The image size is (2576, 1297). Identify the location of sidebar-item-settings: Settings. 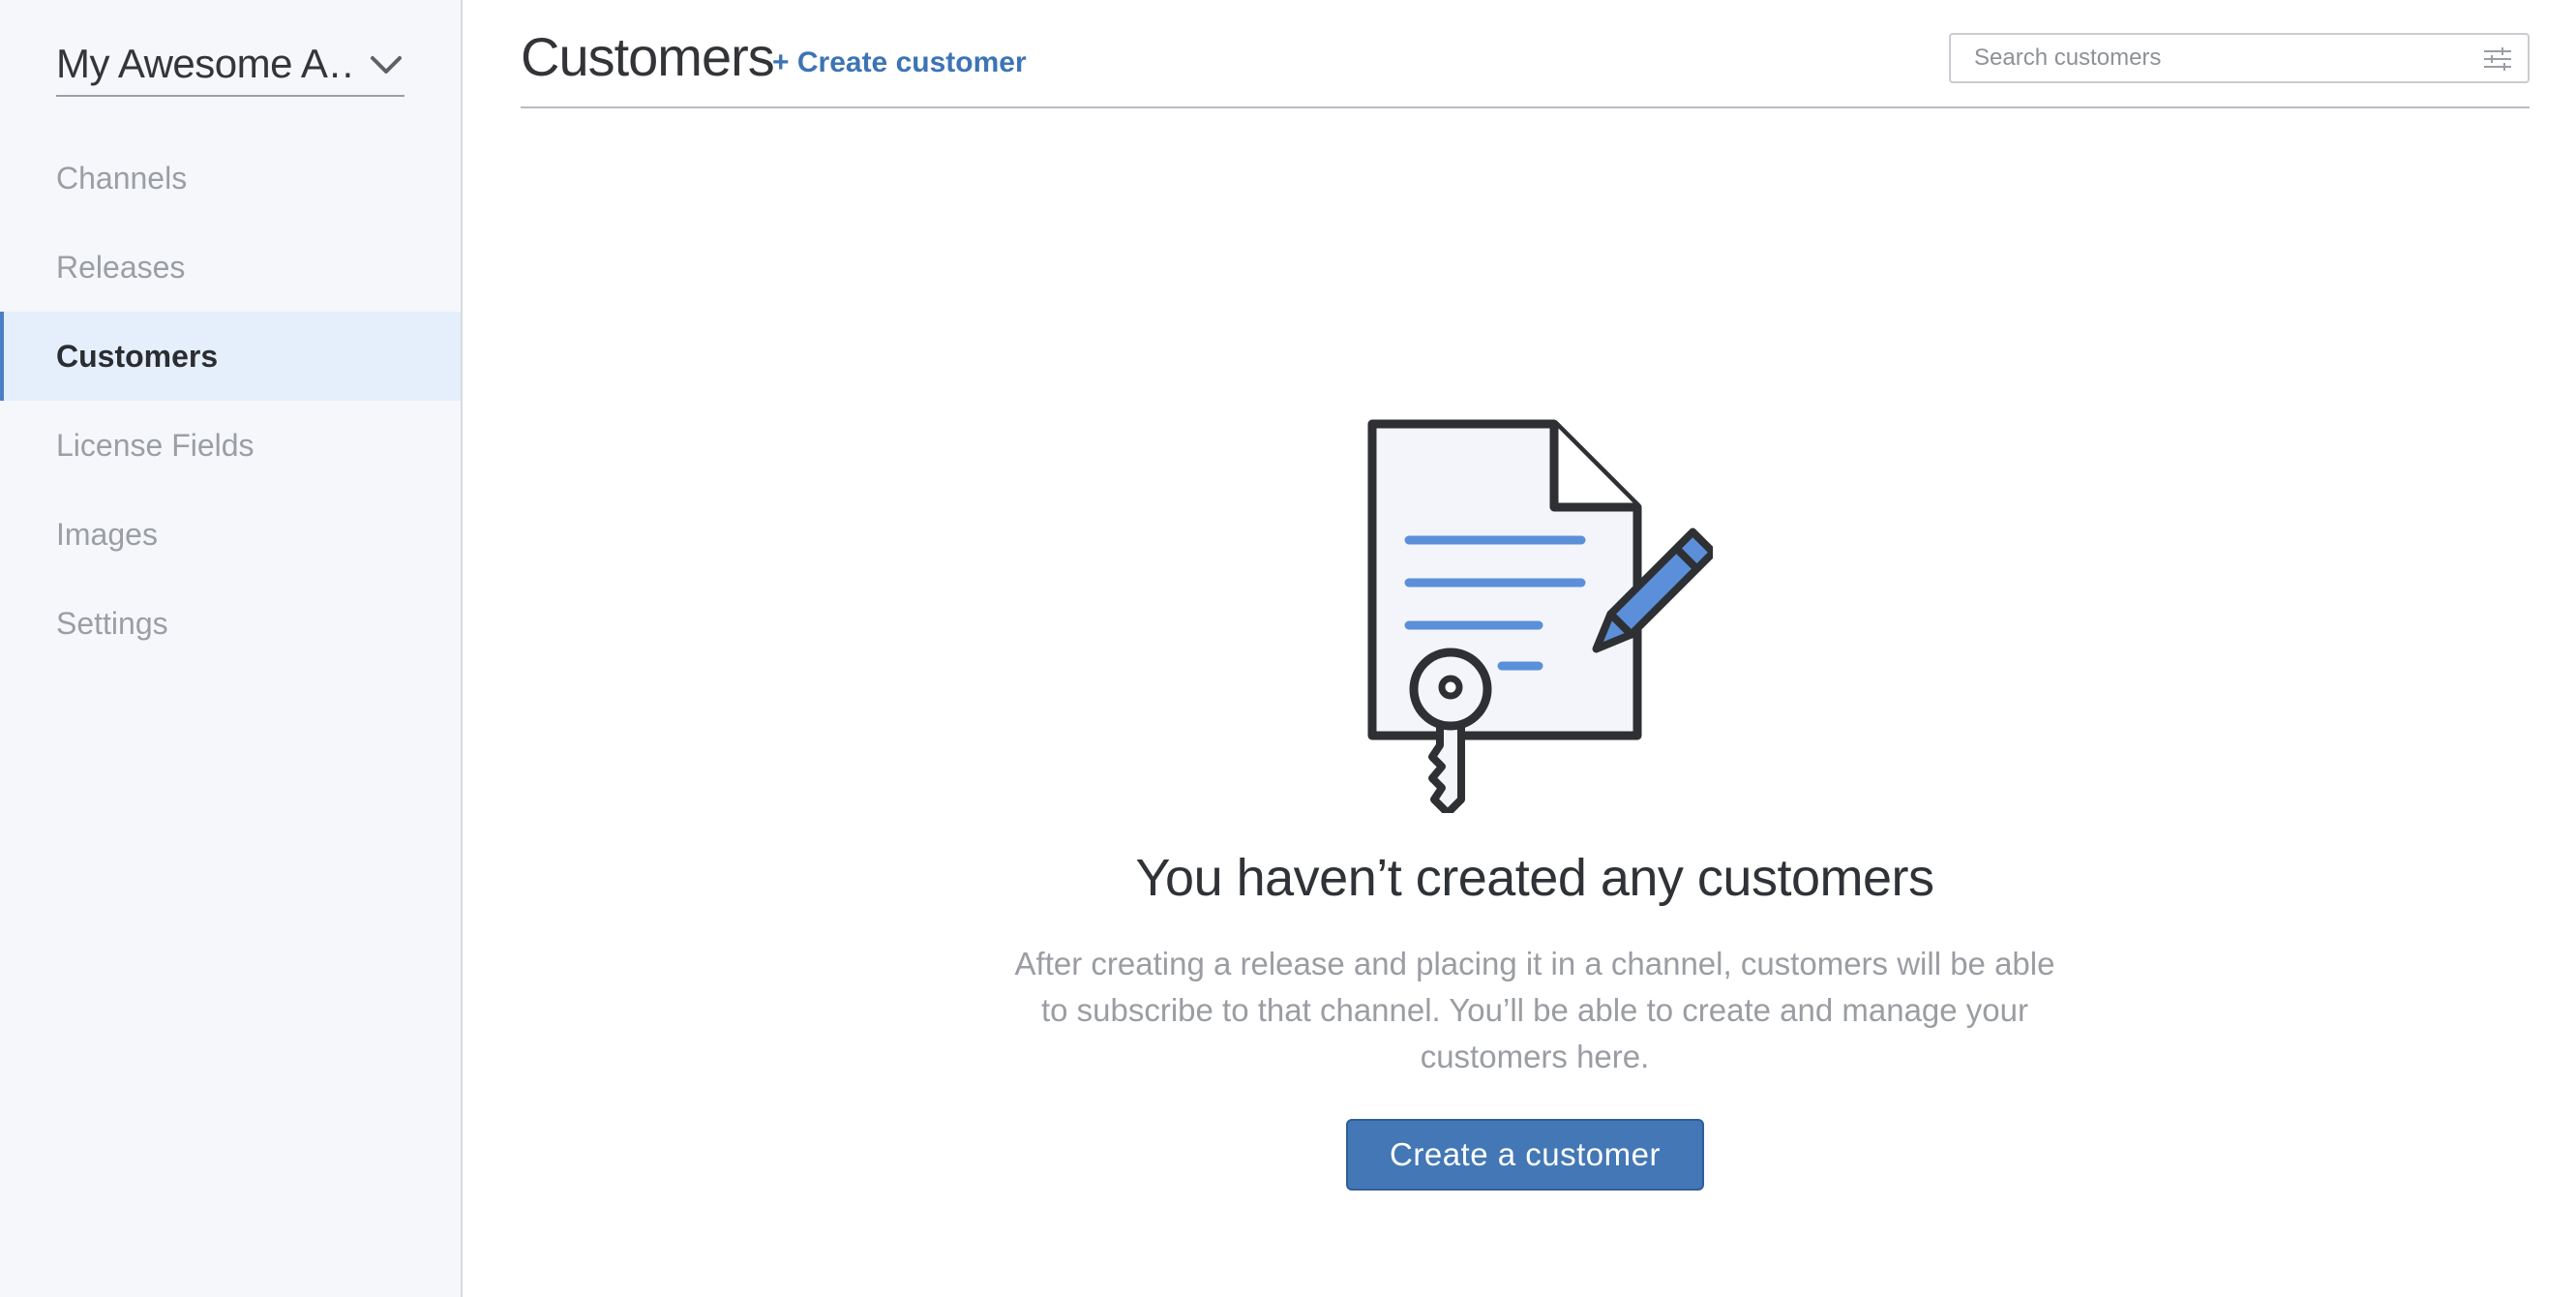
(230, 623).